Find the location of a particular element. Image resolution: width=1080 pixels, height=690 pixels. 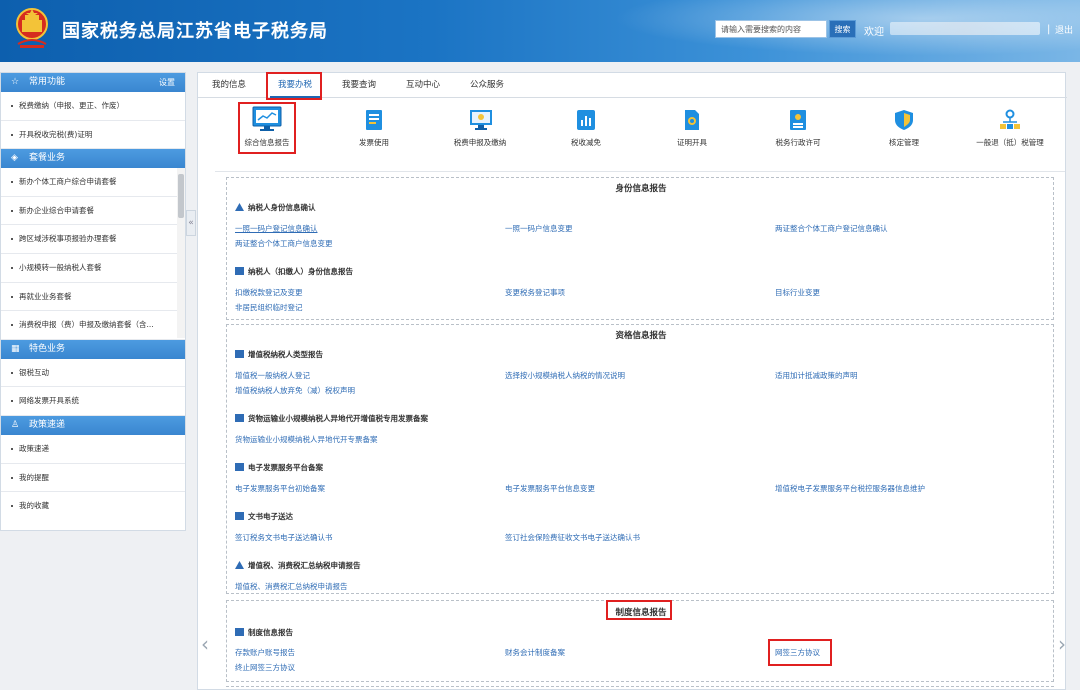

func-invoice-use: 发票使用 is located at coordinates (374, 124).